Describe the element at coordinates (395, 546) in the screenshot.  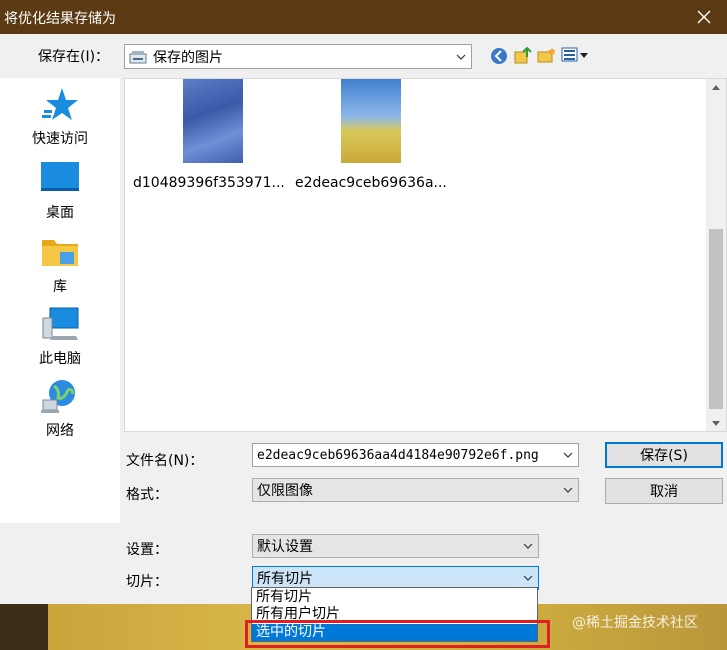
I see `settings-select: 默认设置` at that location.